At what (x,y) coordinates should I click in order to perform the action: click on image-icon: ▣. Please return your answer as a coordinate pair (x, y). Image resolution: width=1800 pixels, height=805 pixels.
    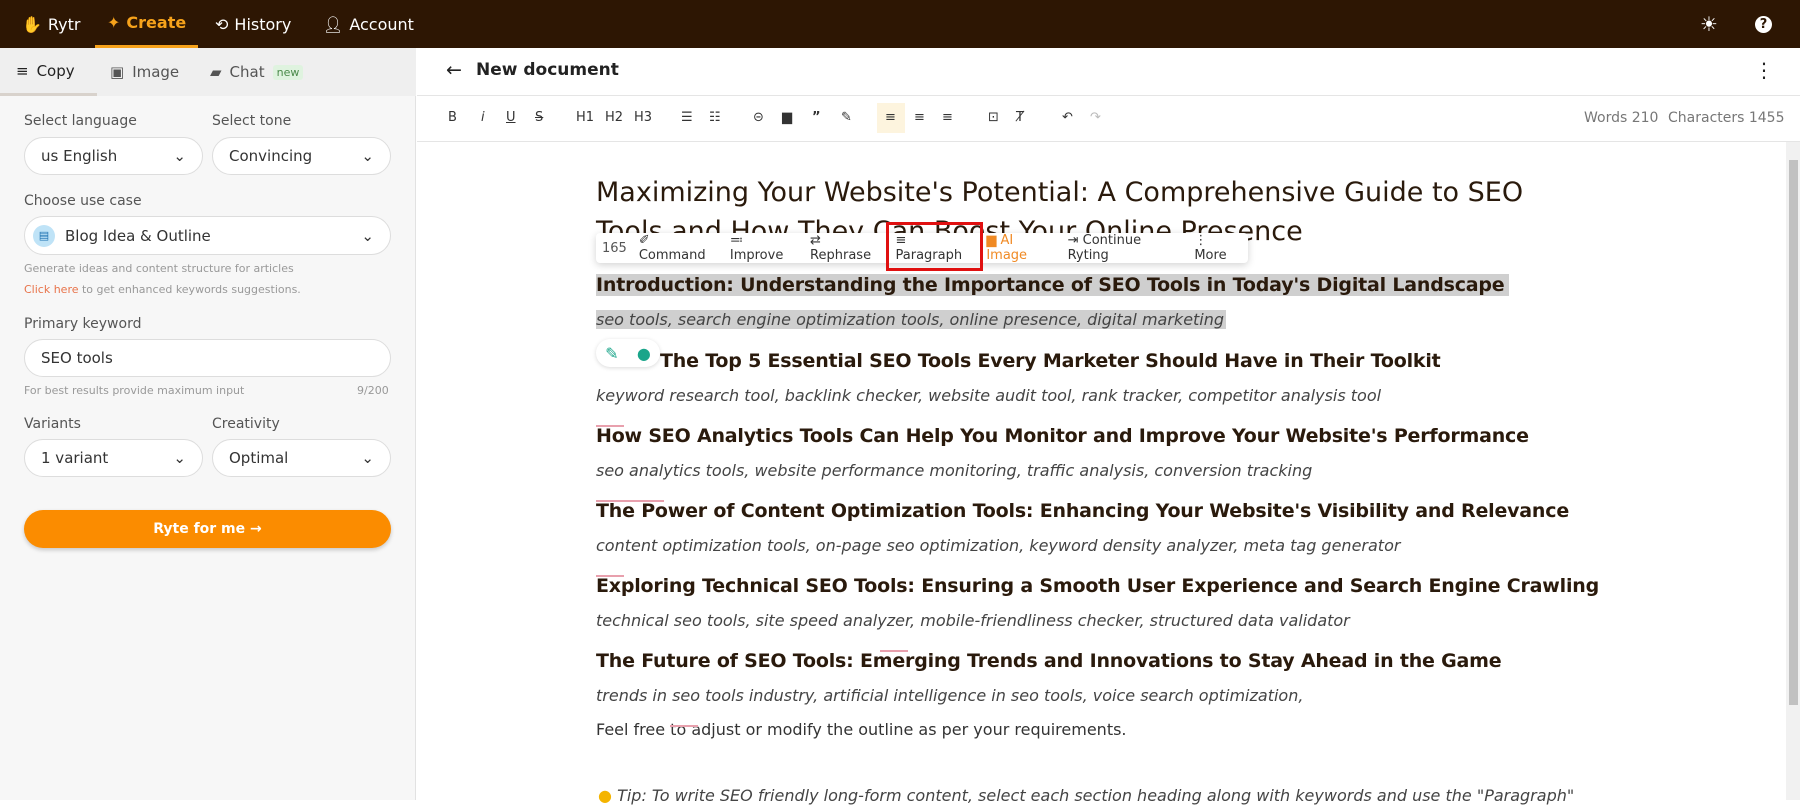
    Looking at the image, I should click on (117, 72).